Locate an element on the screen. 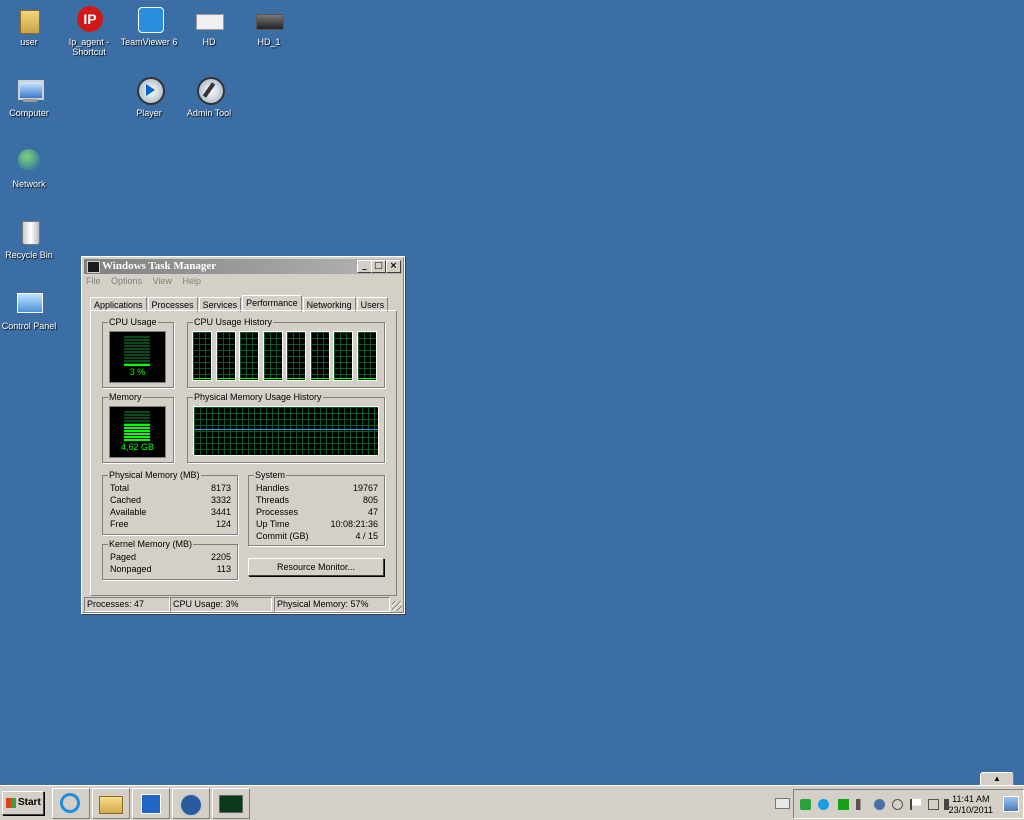  stat-row: Cached 3332 is located at coordinates (170, 500).